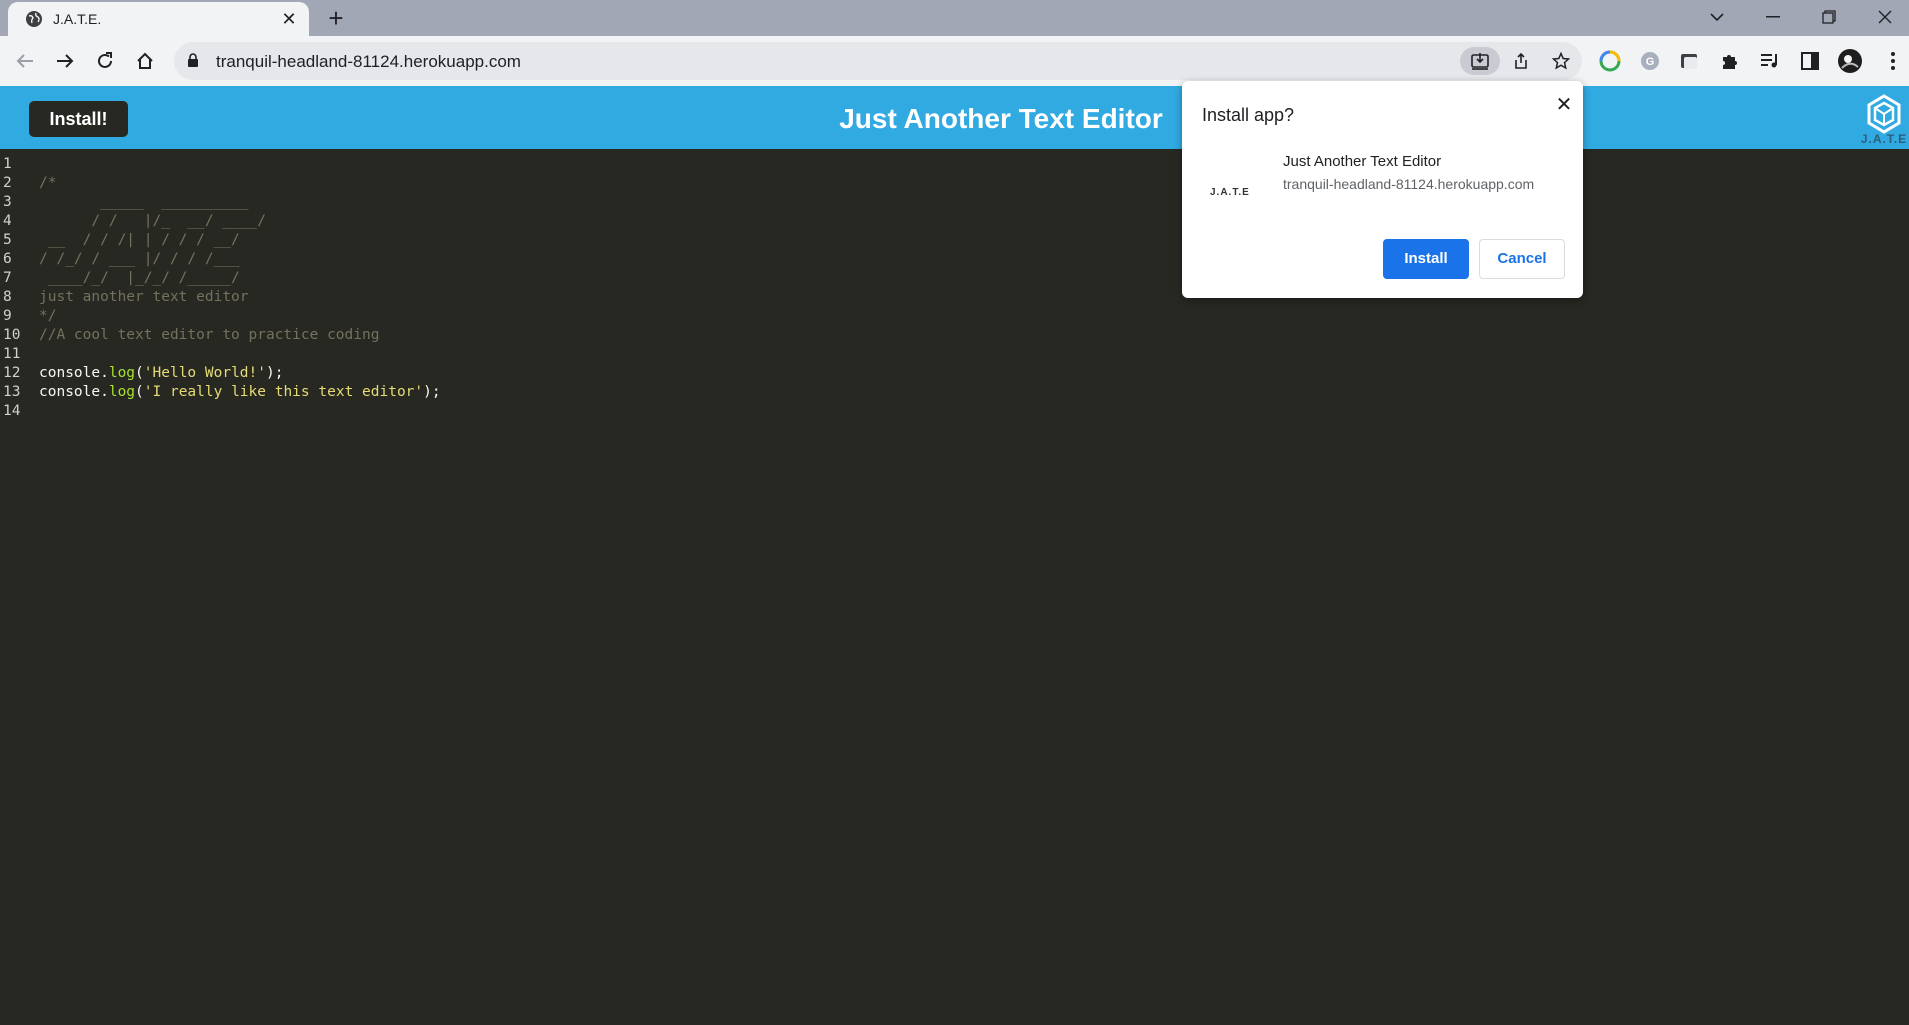 The height and width of the screenshot is (1025, 1909). What do you see at coordinates (1893, 61) in the screenshot?
I see `menu-kebab-icon` at bounding box center [1893, 61].